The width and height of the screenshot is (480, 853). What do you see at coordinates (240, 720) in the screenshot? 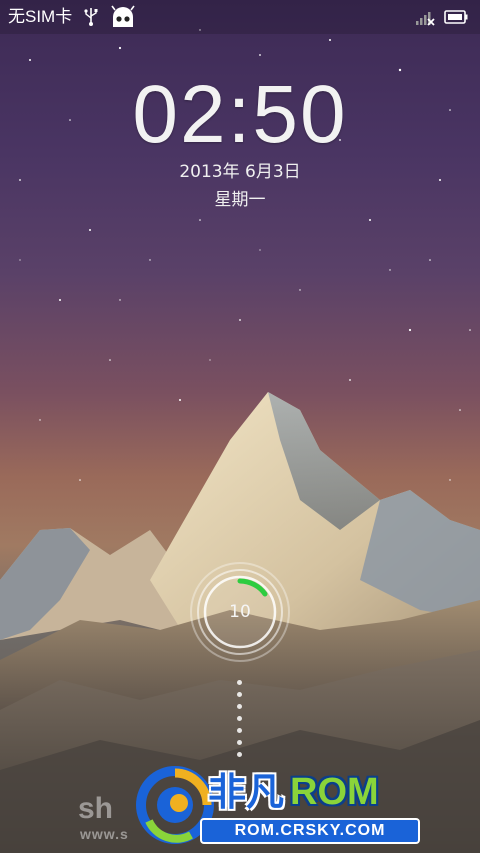
I see `swipe-up-indicator` at bounding box center [240, 720].